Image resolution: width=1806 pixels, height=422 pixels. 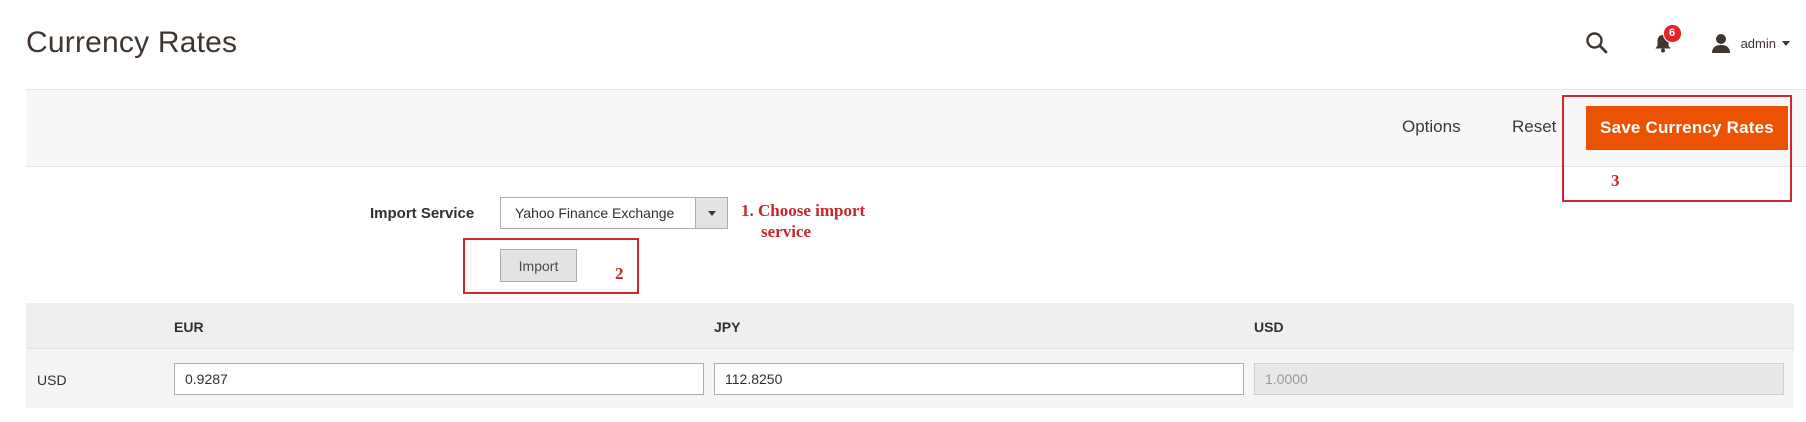 What do you see at coordinates (786, 231) in the screenshot?
I see `annotation-step-1-line2: service` at bounding box center [786, 231].